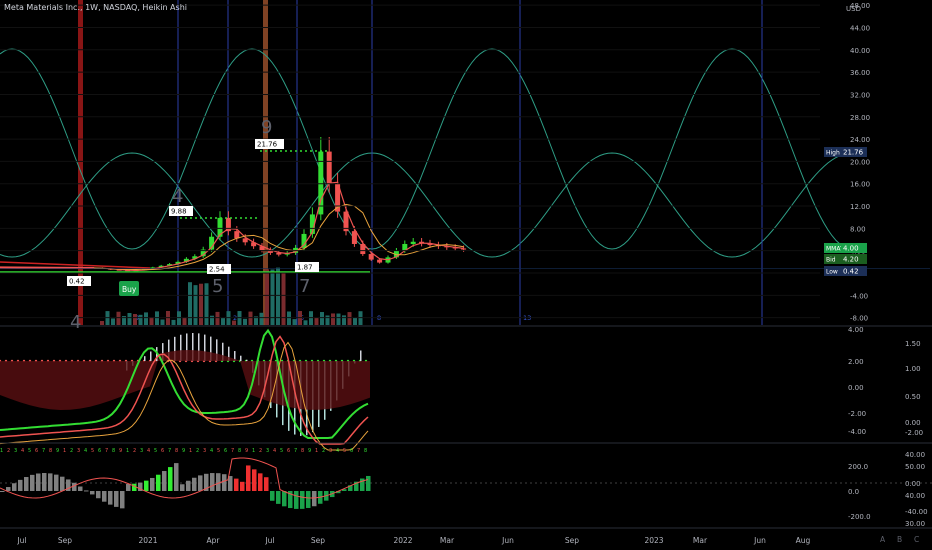 The height and width of the screenshot is (550, 932). Describe the element at coordinates (853, 9) in the screenshot. I see `currency-label: USD` at that location.